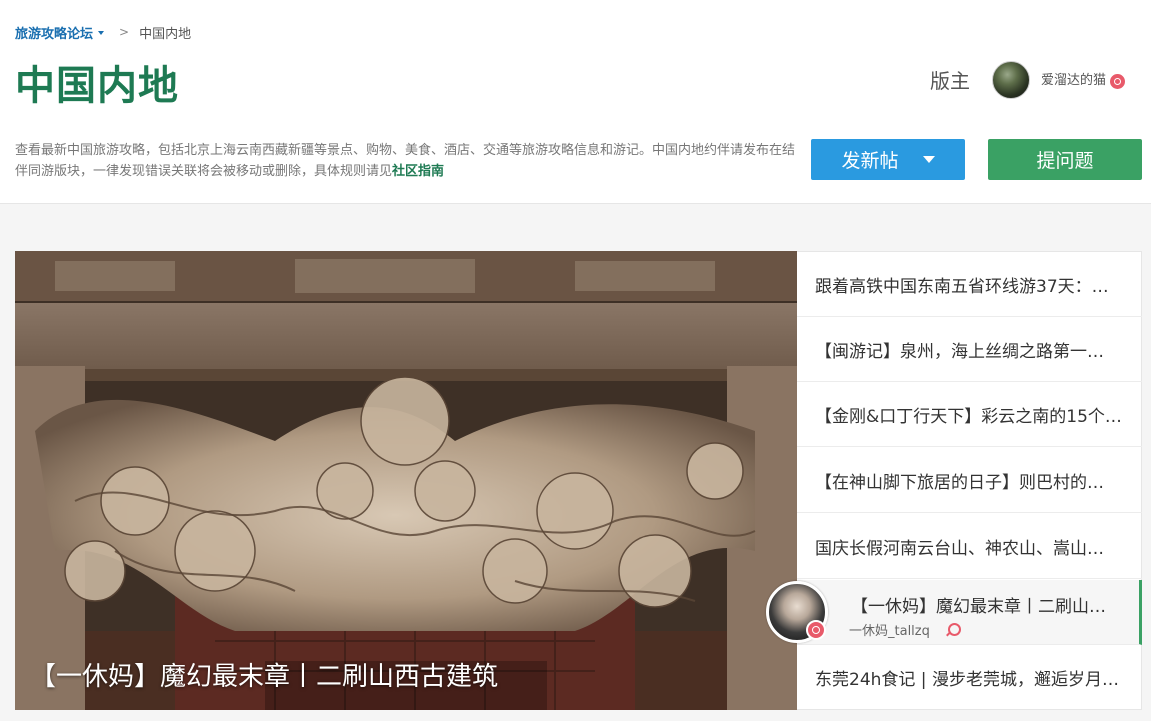 The image size is (1151, 721). Describe the element at coordinates (418, 171) in the screenshot. I see `community-guide-link: 社区指南` at that location.